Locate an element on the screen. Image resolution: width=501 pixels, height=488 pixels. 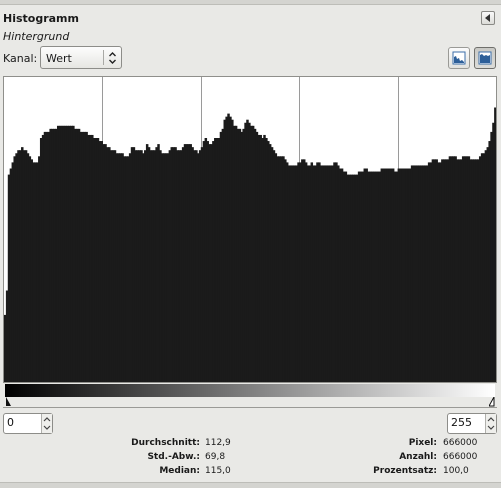
mean-label: Durchschnitt: is located at coordinates (165, 443).